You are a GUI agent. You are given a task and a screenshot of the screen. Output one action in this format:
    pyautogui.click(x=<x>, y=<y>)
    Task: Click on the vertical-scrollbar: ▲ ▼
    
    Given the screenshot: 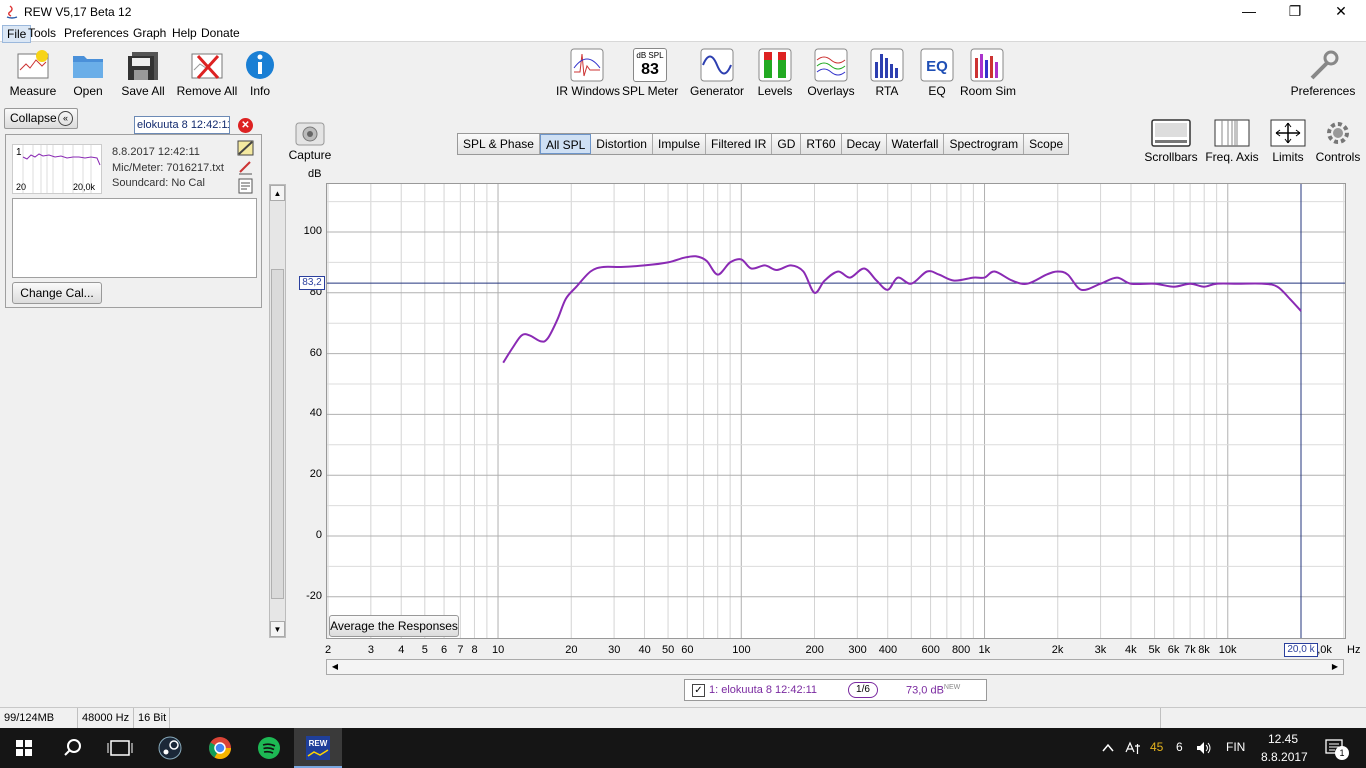 What is the action you would take?
    pyautogui.click(x=277, y=411)
    